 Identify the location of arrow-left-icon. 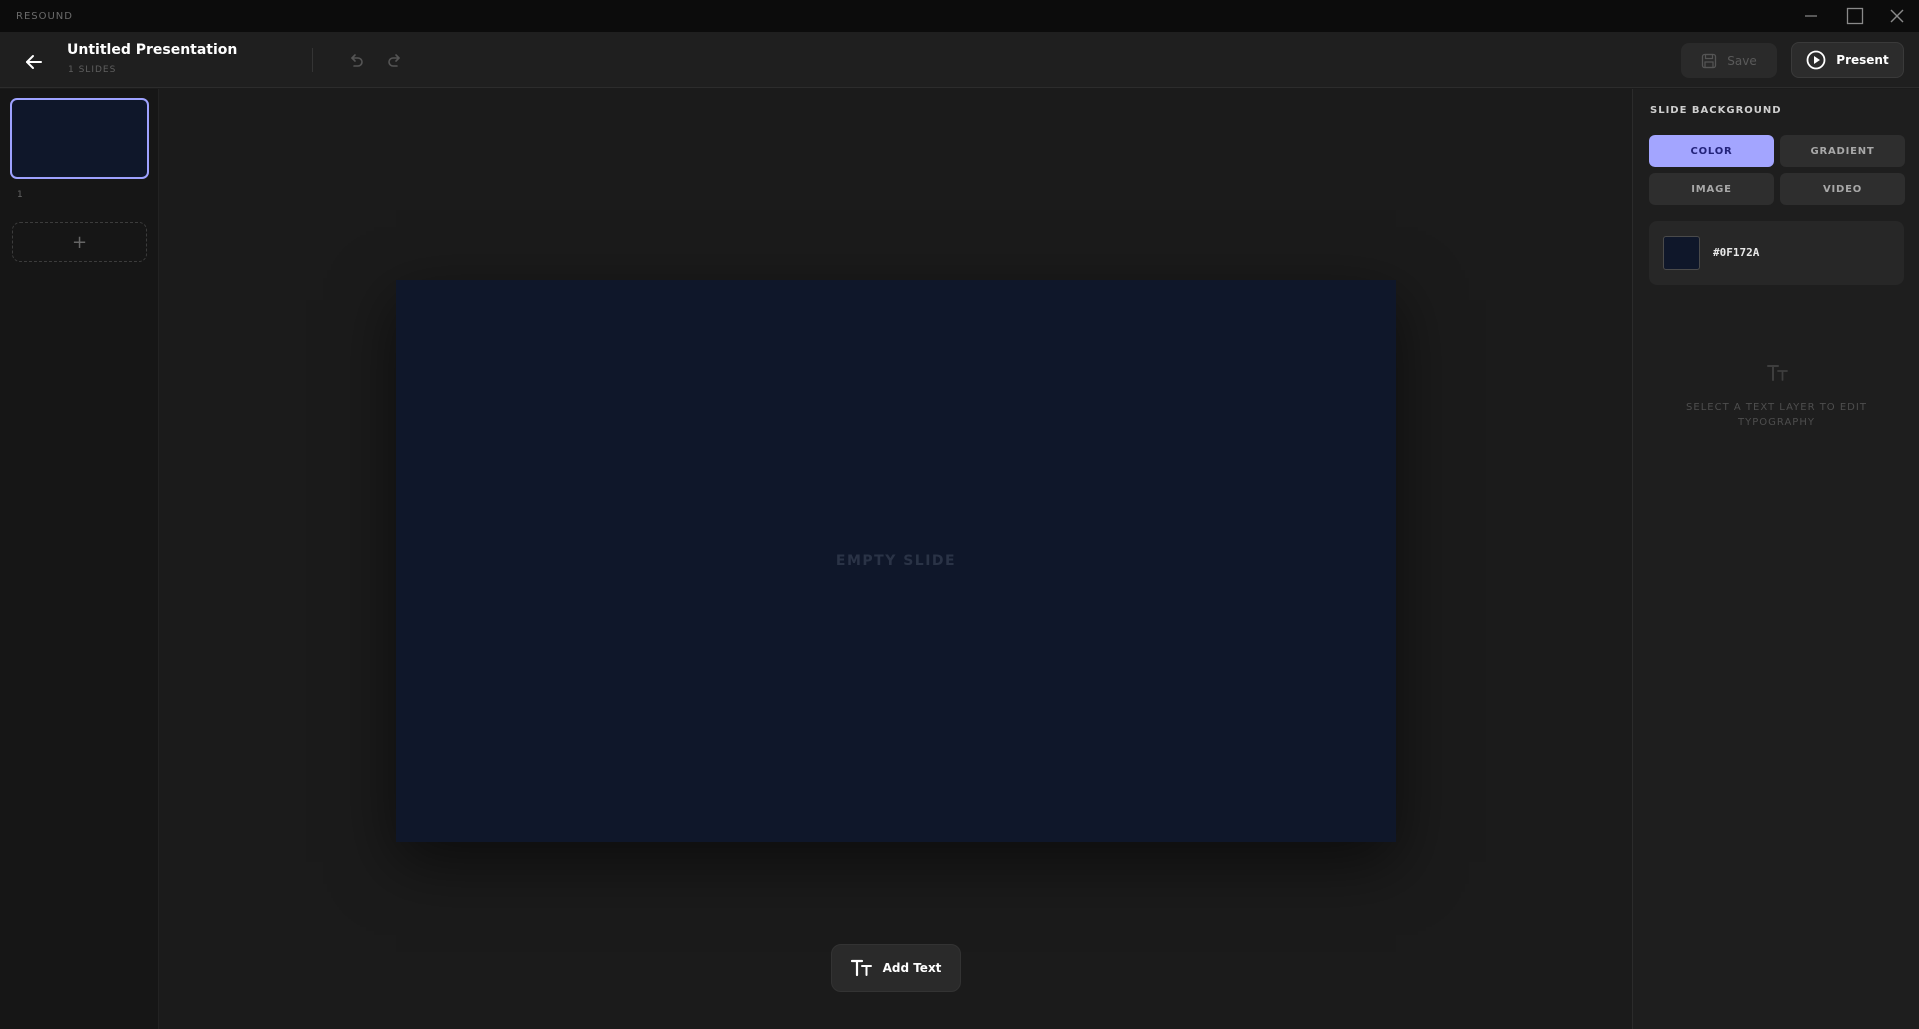
(34, 62).